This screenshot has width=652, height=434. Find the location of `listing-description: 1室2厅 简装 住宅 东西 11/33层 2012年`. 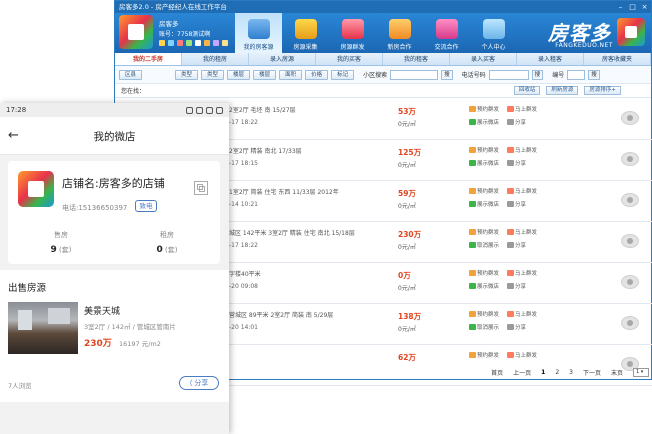

listing-description: 1室2厅 简装 住宅 东西 11/33层 2012年 is located at coordinates (309, 191).